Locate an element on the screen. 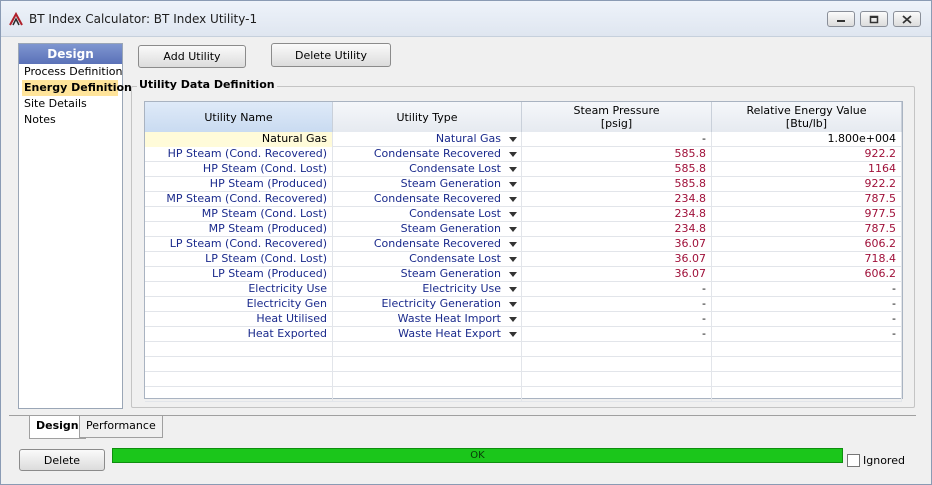 Image resolution: width=932 pixels, height=485 pixels. restore-button is located at coordinates (874, 19).